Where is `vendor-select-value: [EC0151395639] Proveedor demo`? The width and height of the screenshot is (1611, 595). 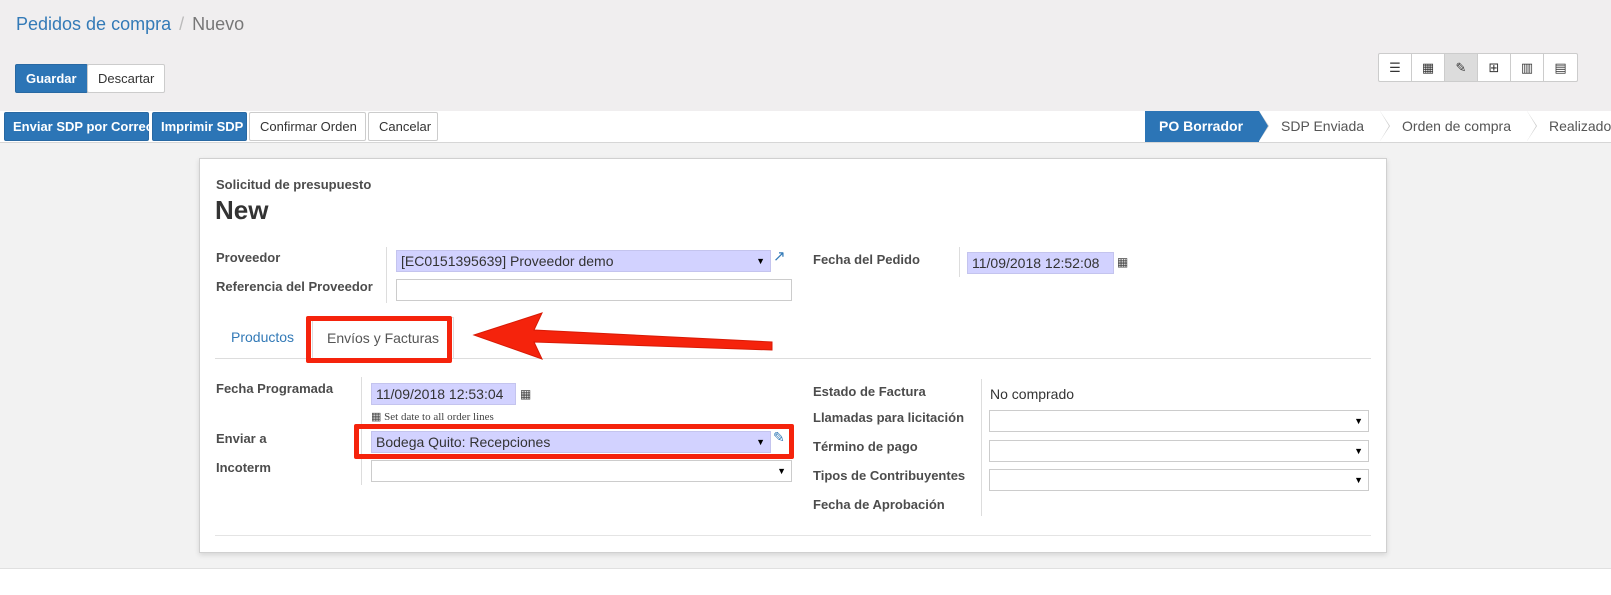
vendor-select-value: [EC0151395639] Proveedor demo is located at coordinates (507, 261).